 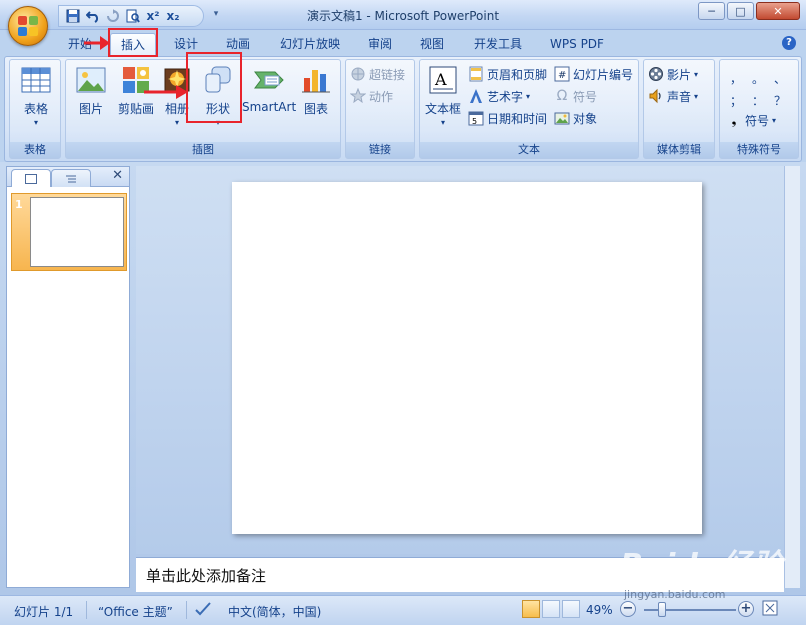 I want to click on minimize-button: ─, so click(x=711, y=11).